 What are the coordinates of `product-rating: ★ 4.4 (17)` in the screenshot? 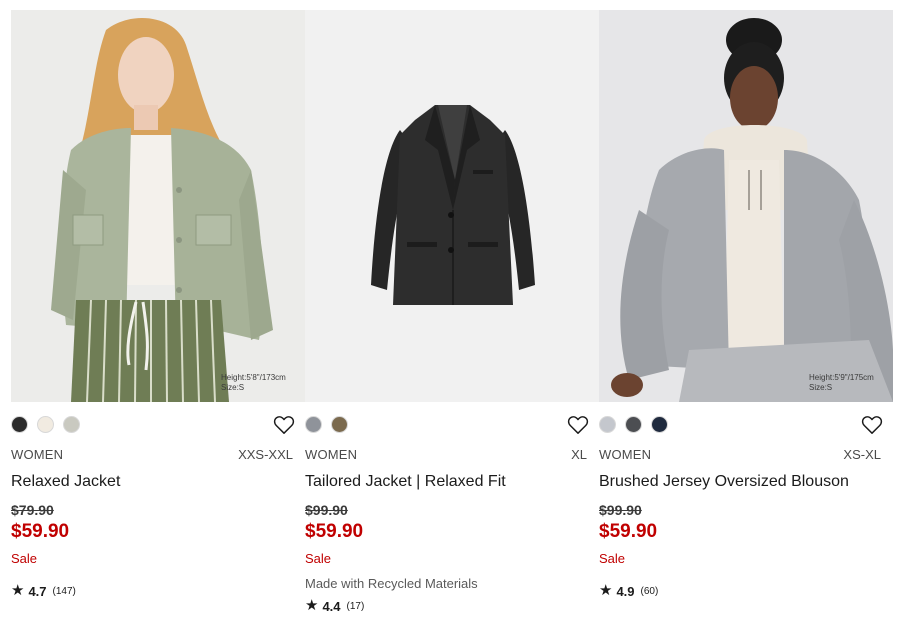 It's located at (334, 606).